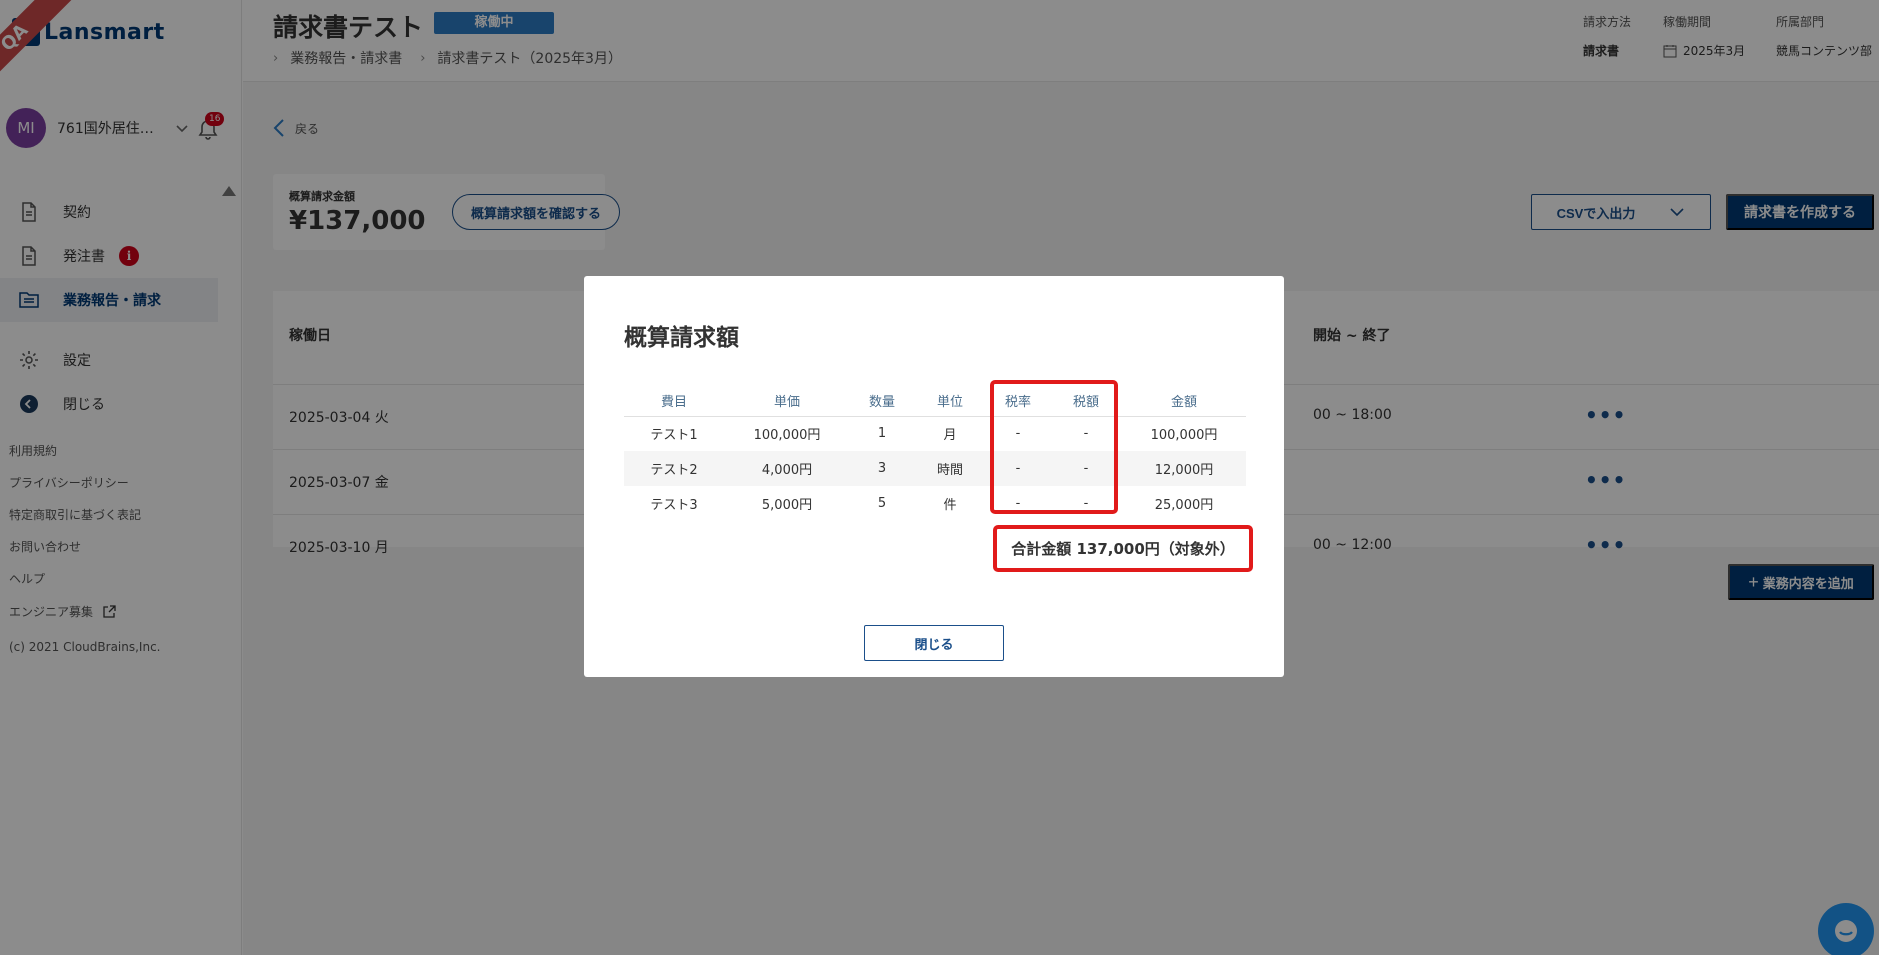  Describe the element at coordinates (950, 468) in the screenshot. I see `cell-unit: 時間` at that location.